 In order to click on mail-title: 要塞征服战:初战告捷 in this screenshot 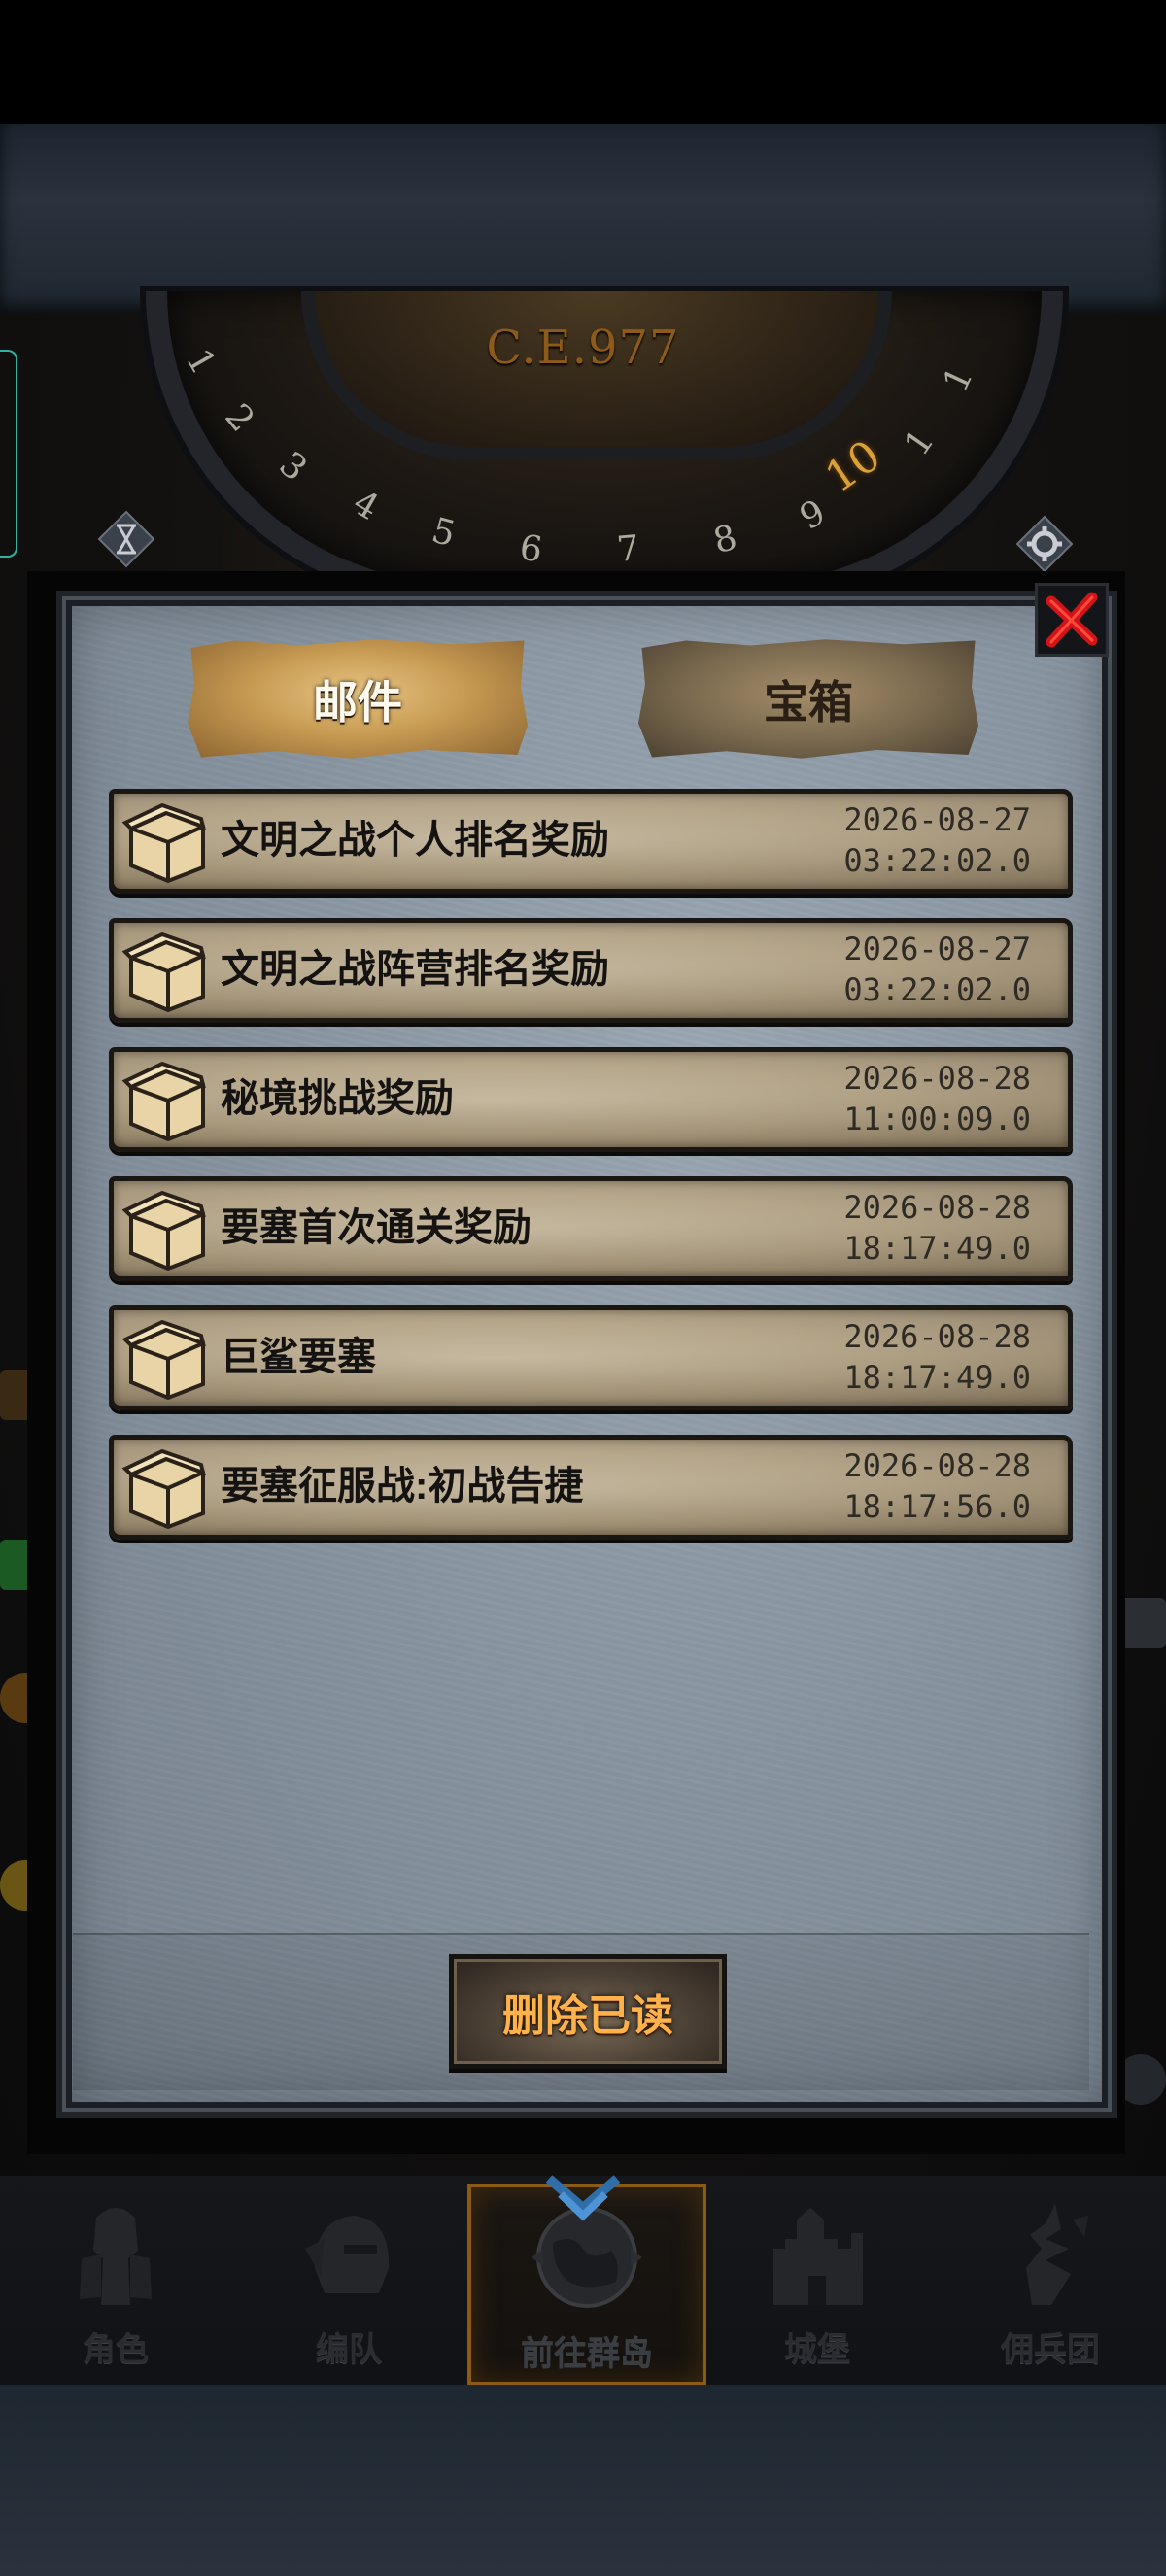, I will do `click(402, 1486)`.